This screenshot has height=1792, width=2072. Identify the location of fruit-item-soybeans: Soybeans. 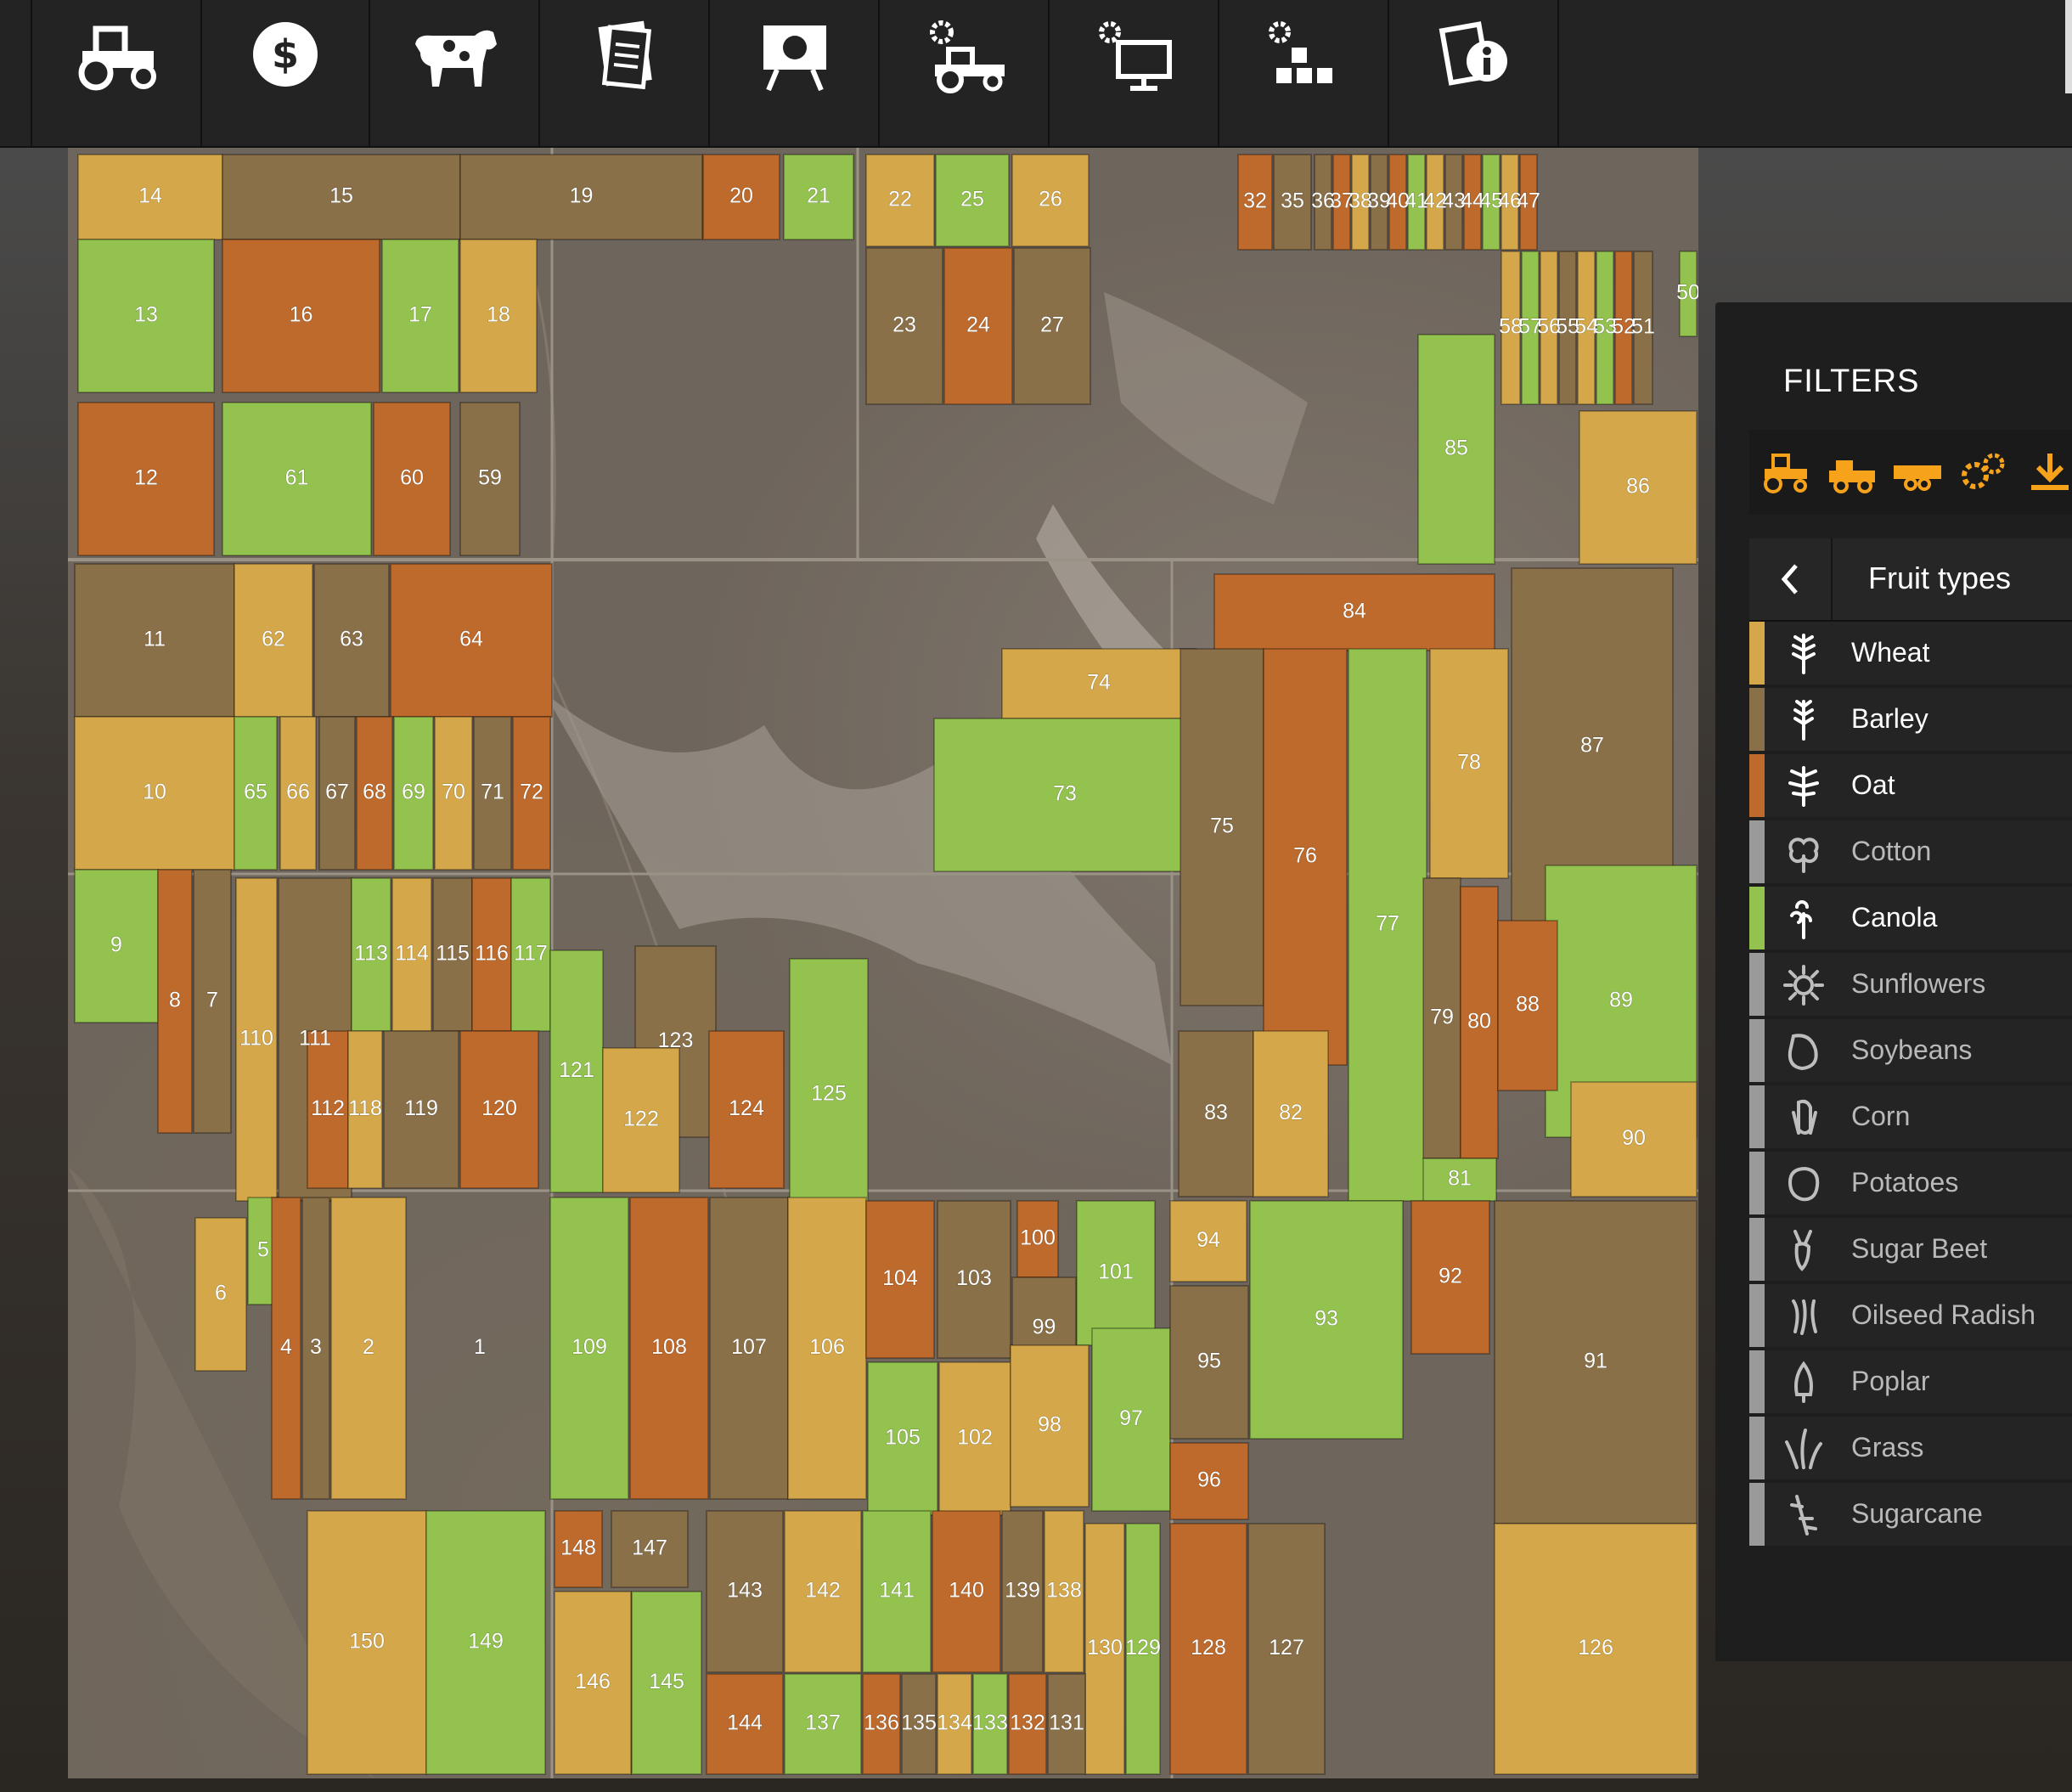
(1911, 1050).